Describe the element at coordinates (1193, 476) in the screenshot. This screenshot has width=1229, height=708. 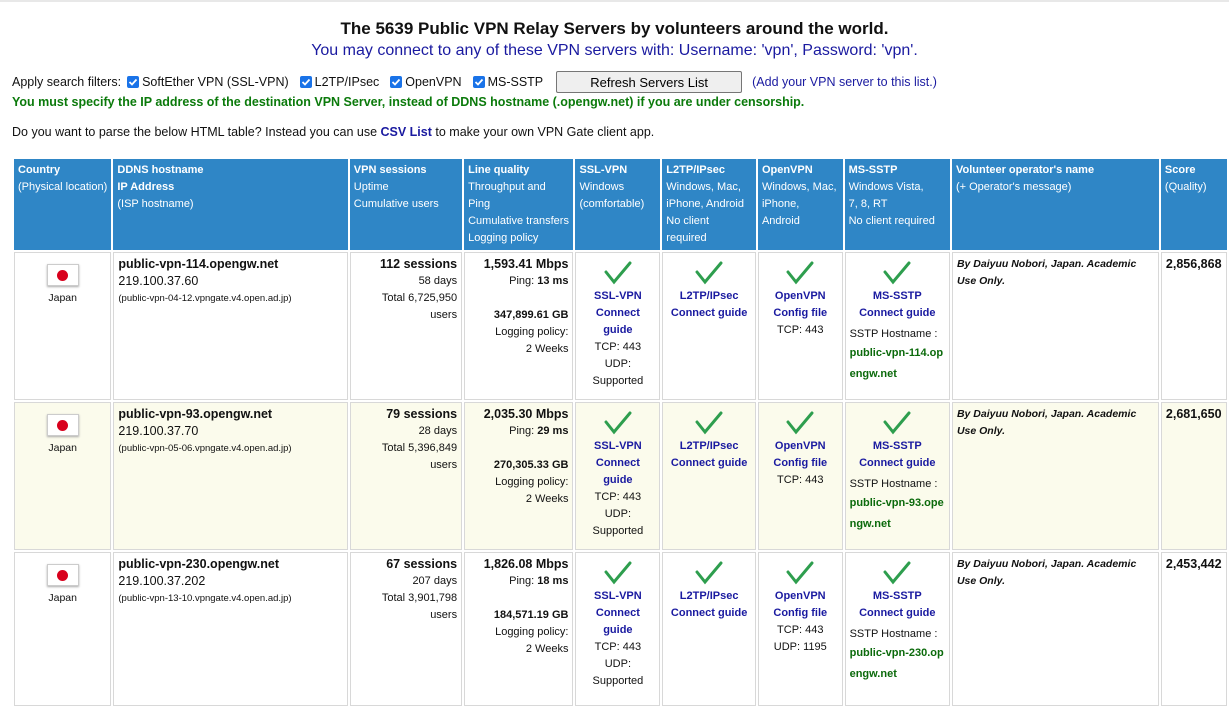
I see `cell-score: 2,681,650` at that location.